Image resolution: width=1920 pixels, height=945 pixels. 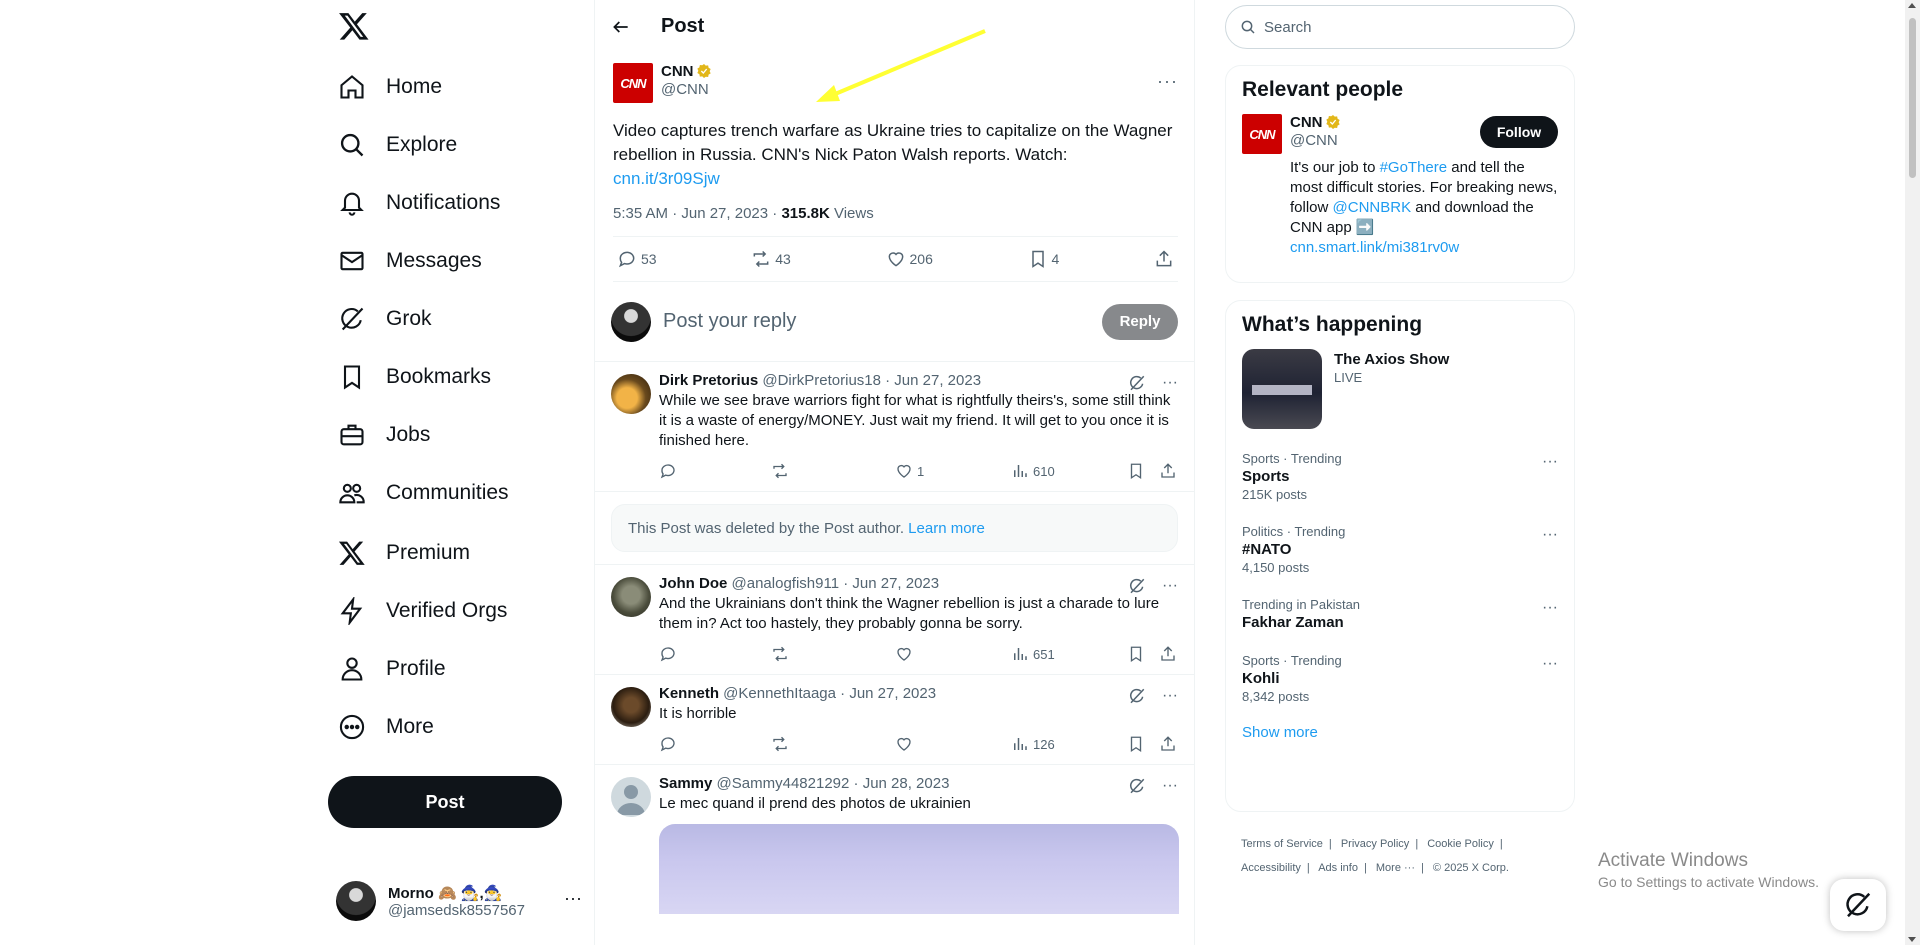 What do you see at coordinates (1271, 868) in the screenshot?
I see `footer-link: Accessibility` at bounding box center [1271, 868].